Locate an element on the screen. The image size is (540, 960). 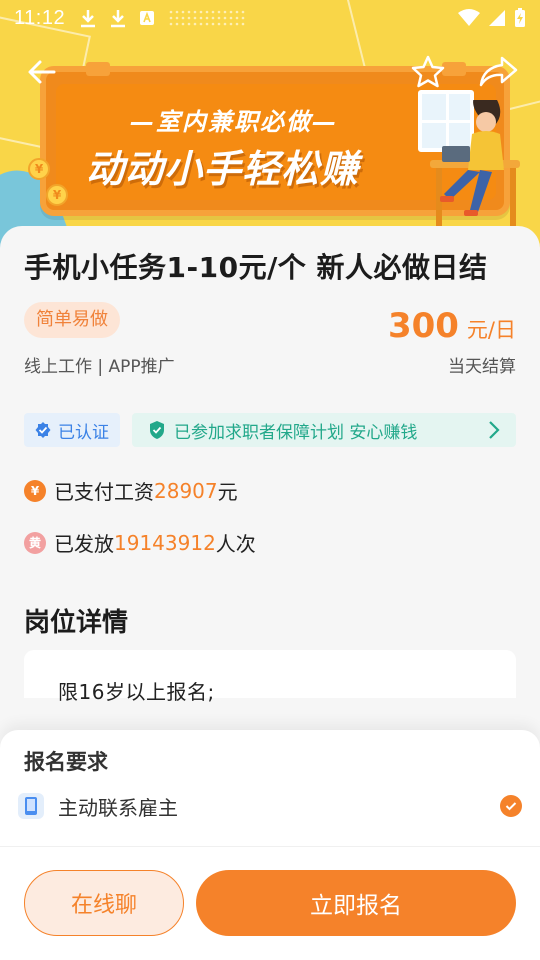
requirement-item: 主动联系雇主 is located at coordinates (270, 806).